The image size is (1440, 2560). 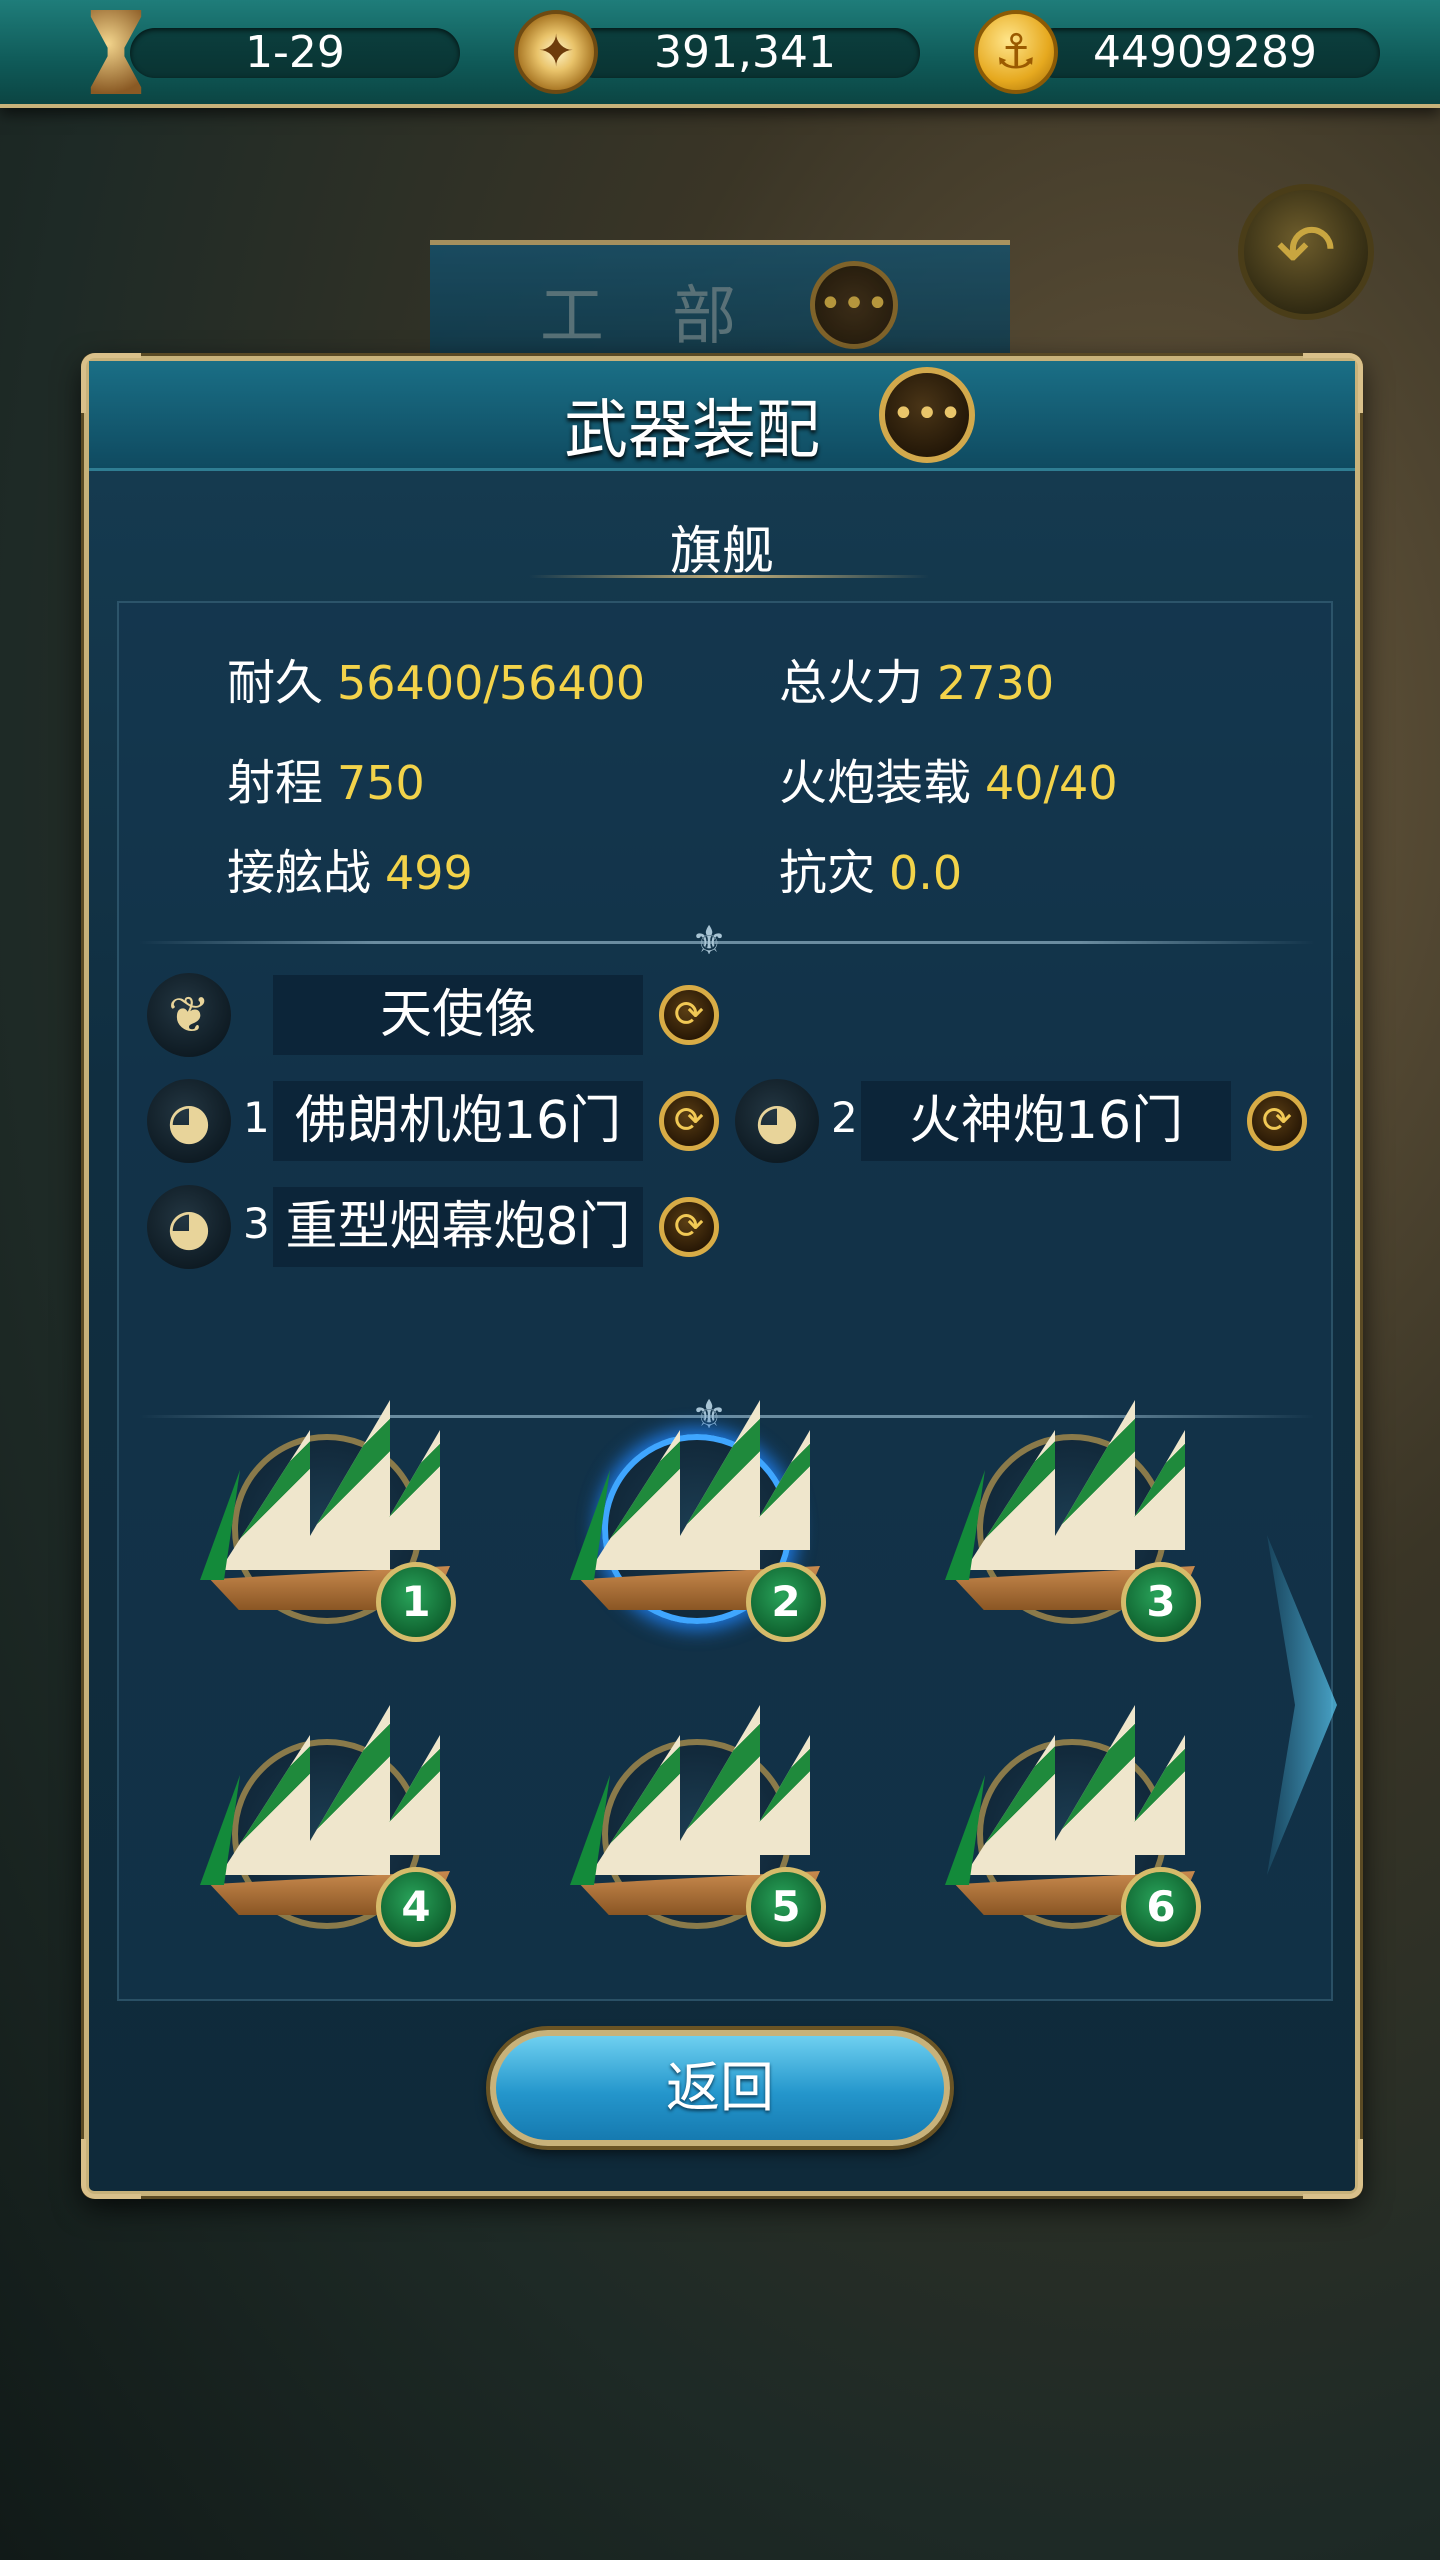 I want to click on gold-coin-icon: ⚓, so click(x=1016, y=52).